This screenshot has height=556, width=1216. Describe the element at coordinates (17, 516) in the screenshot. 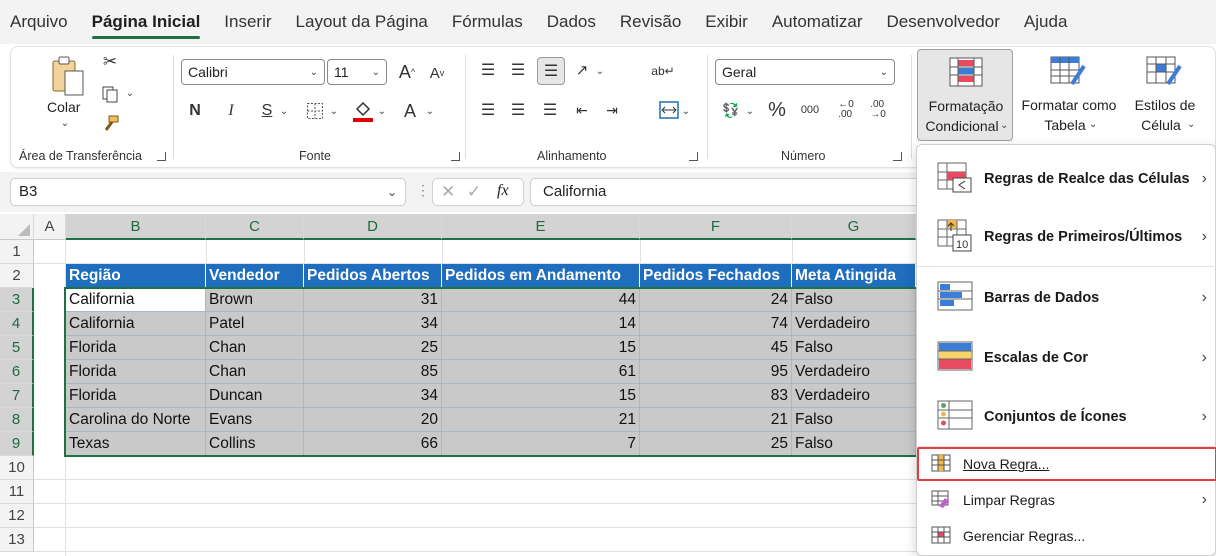

I see `row-header: 12` at that location.